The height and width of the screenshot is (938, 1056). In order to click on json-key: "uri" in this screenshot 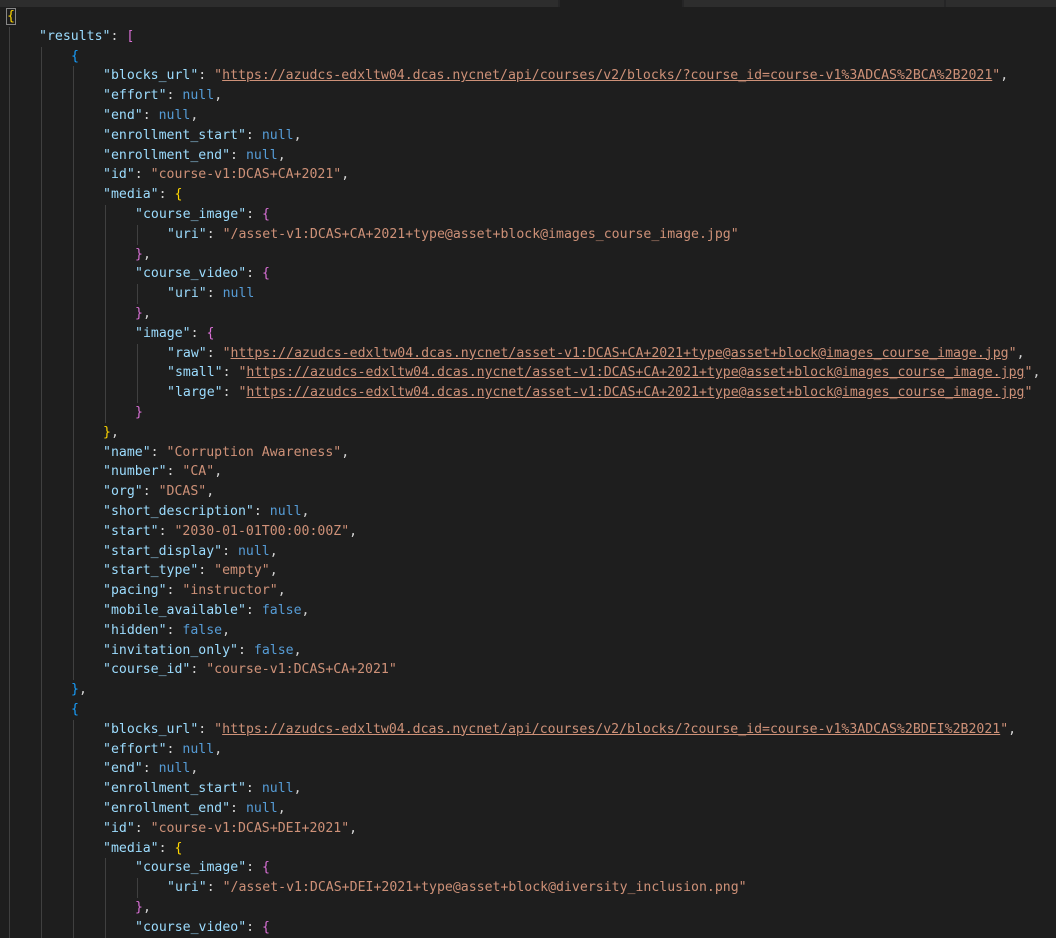, I will do `click(187, 294)`.